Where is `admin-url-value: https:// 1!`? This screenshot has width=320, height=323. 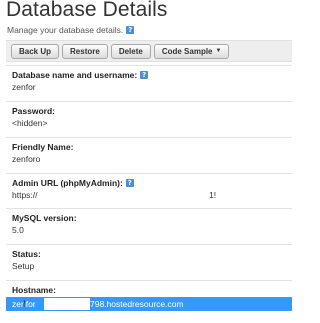 admin-url-value: https:// 1! is located at coordinates (152, 195).